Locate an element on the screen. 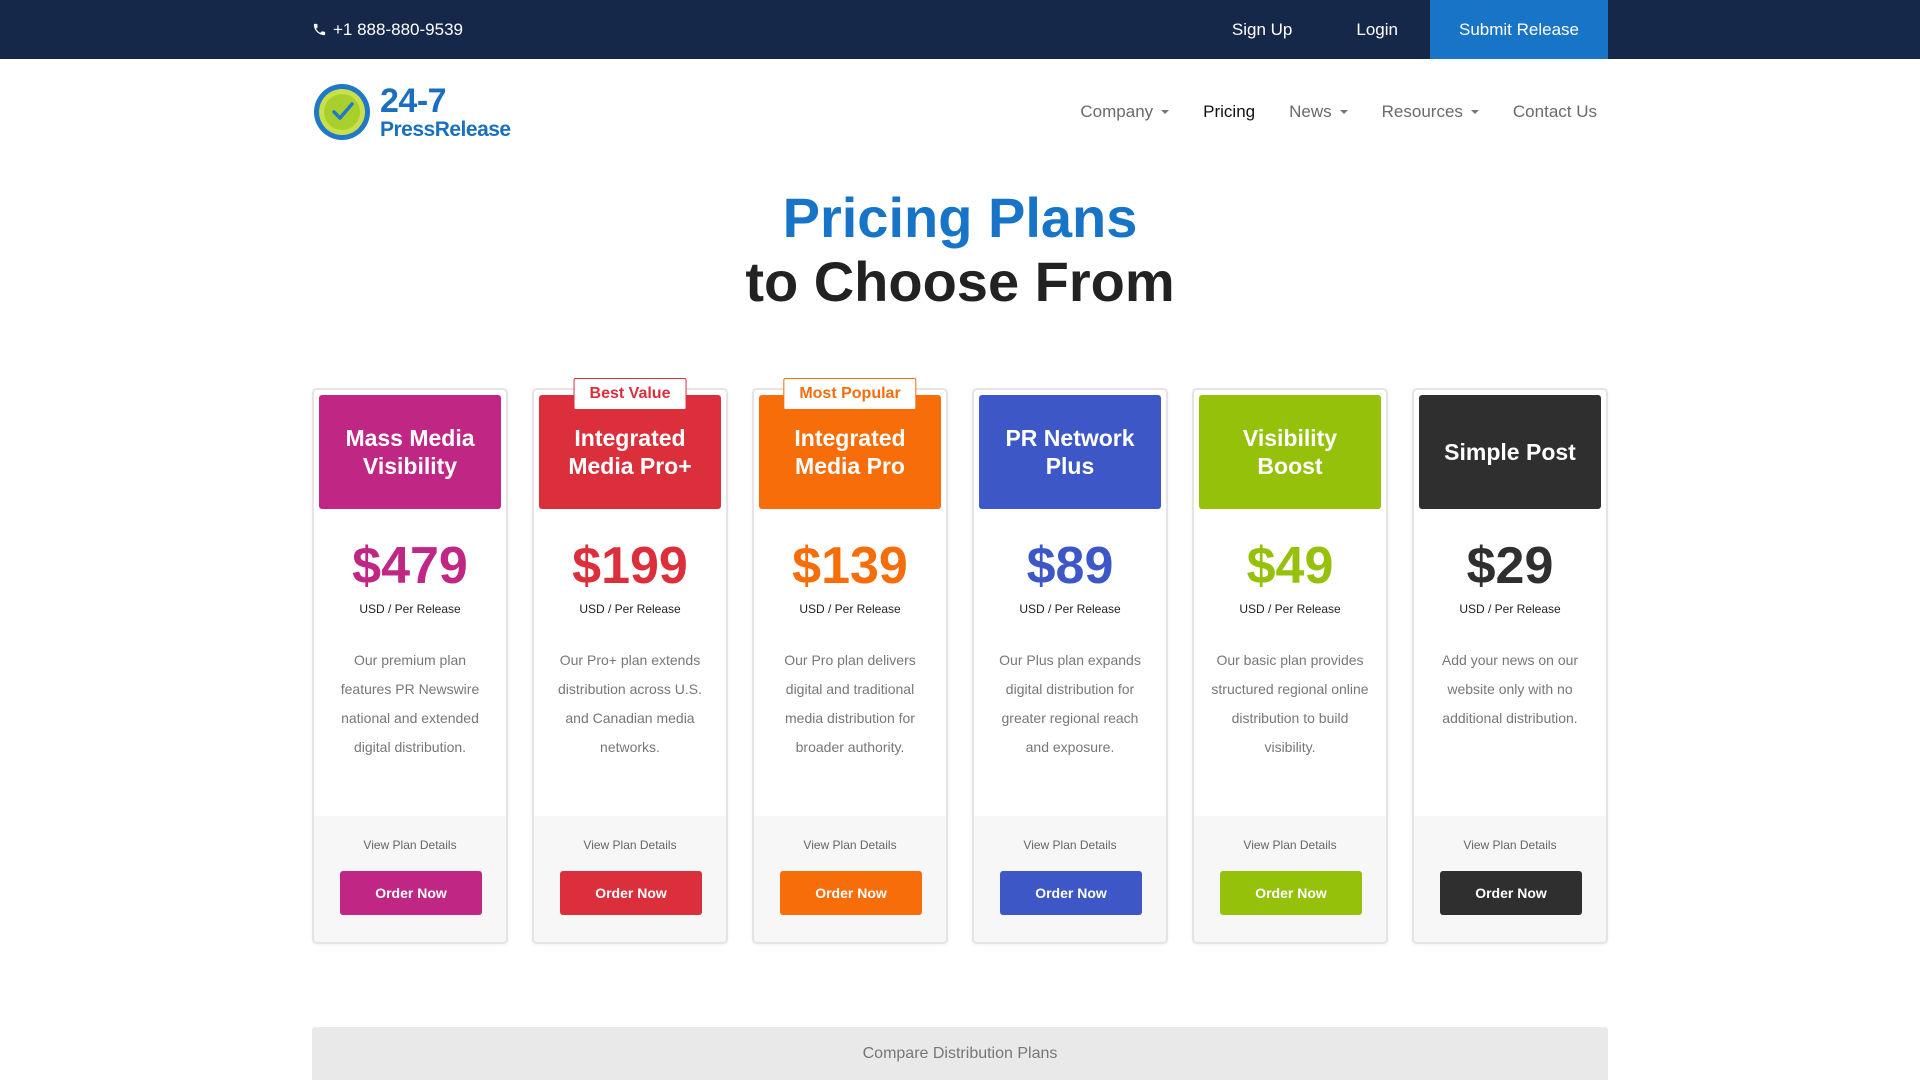  phone-link: +1 888-880-9539 is located at coordinates (387, 30).